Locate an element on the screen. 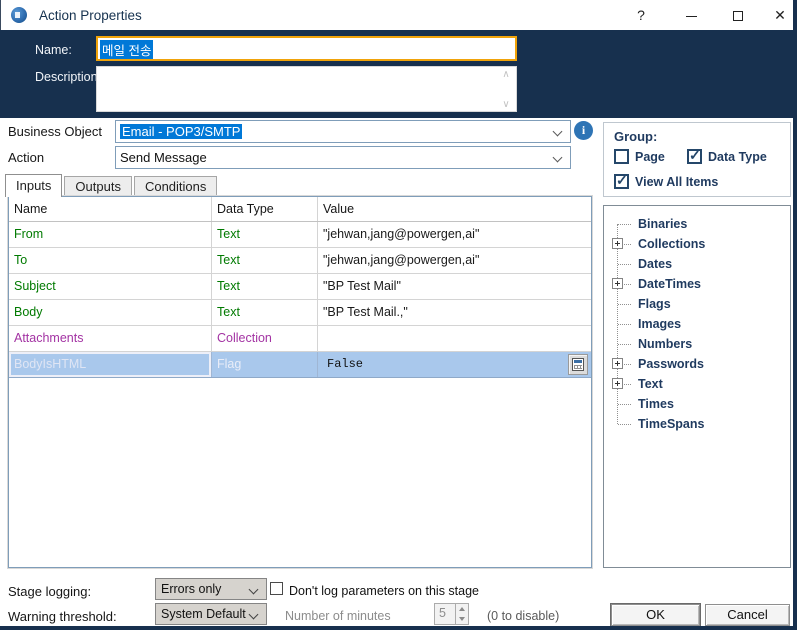  checkbox-view-all-items-box is located at coordinates (621, 180).